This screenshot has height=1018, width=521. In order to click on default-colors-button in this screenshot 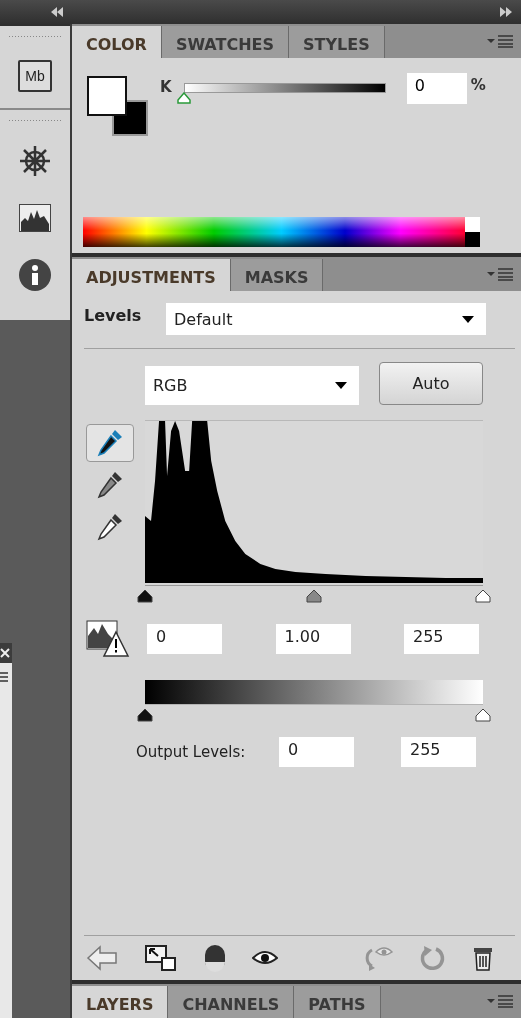, I will do `click(472, 232)`.